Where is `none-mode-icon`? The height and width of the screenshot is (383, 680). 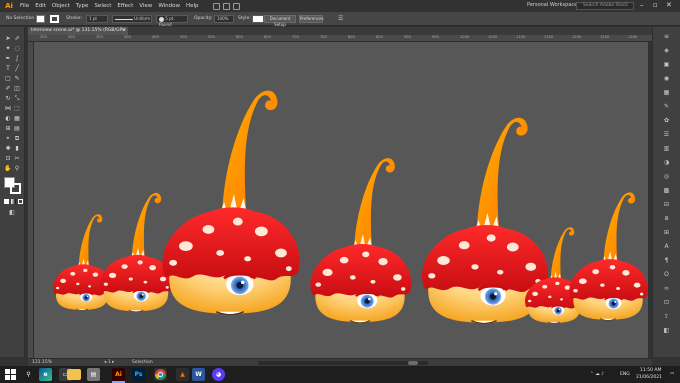 none-mode-icon is located at coordinates (20, 201).